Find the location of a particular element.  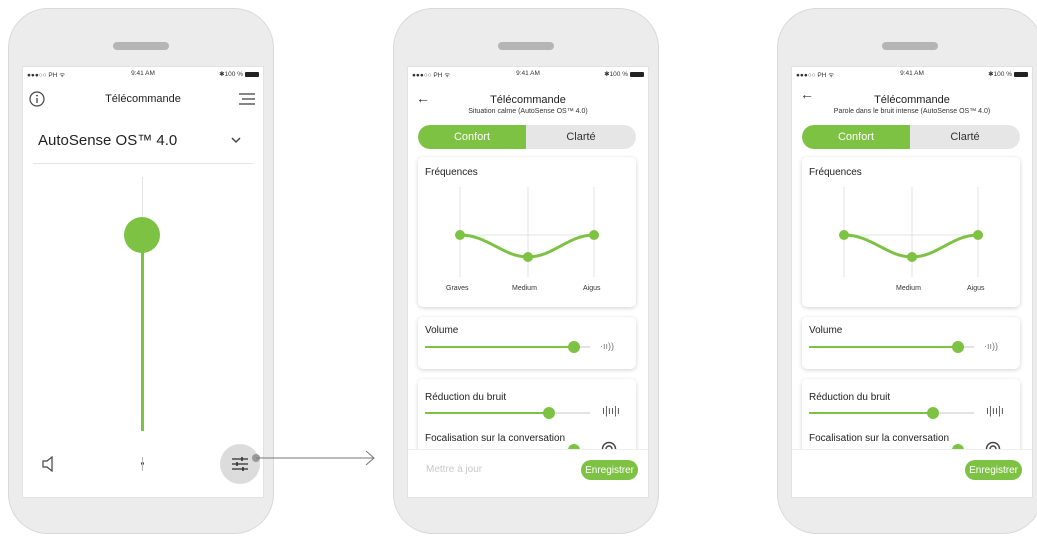

band-graves: Graves is located at coordinates (457, 288).